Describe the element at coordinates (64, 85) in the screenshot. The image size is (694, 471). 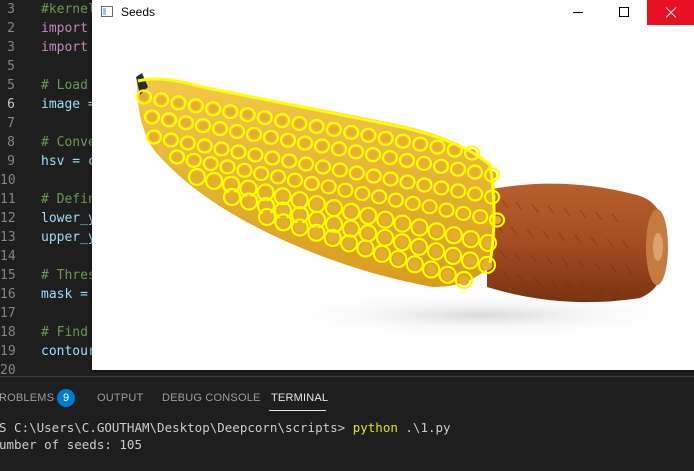
I see `code-text: # Load` at that location.